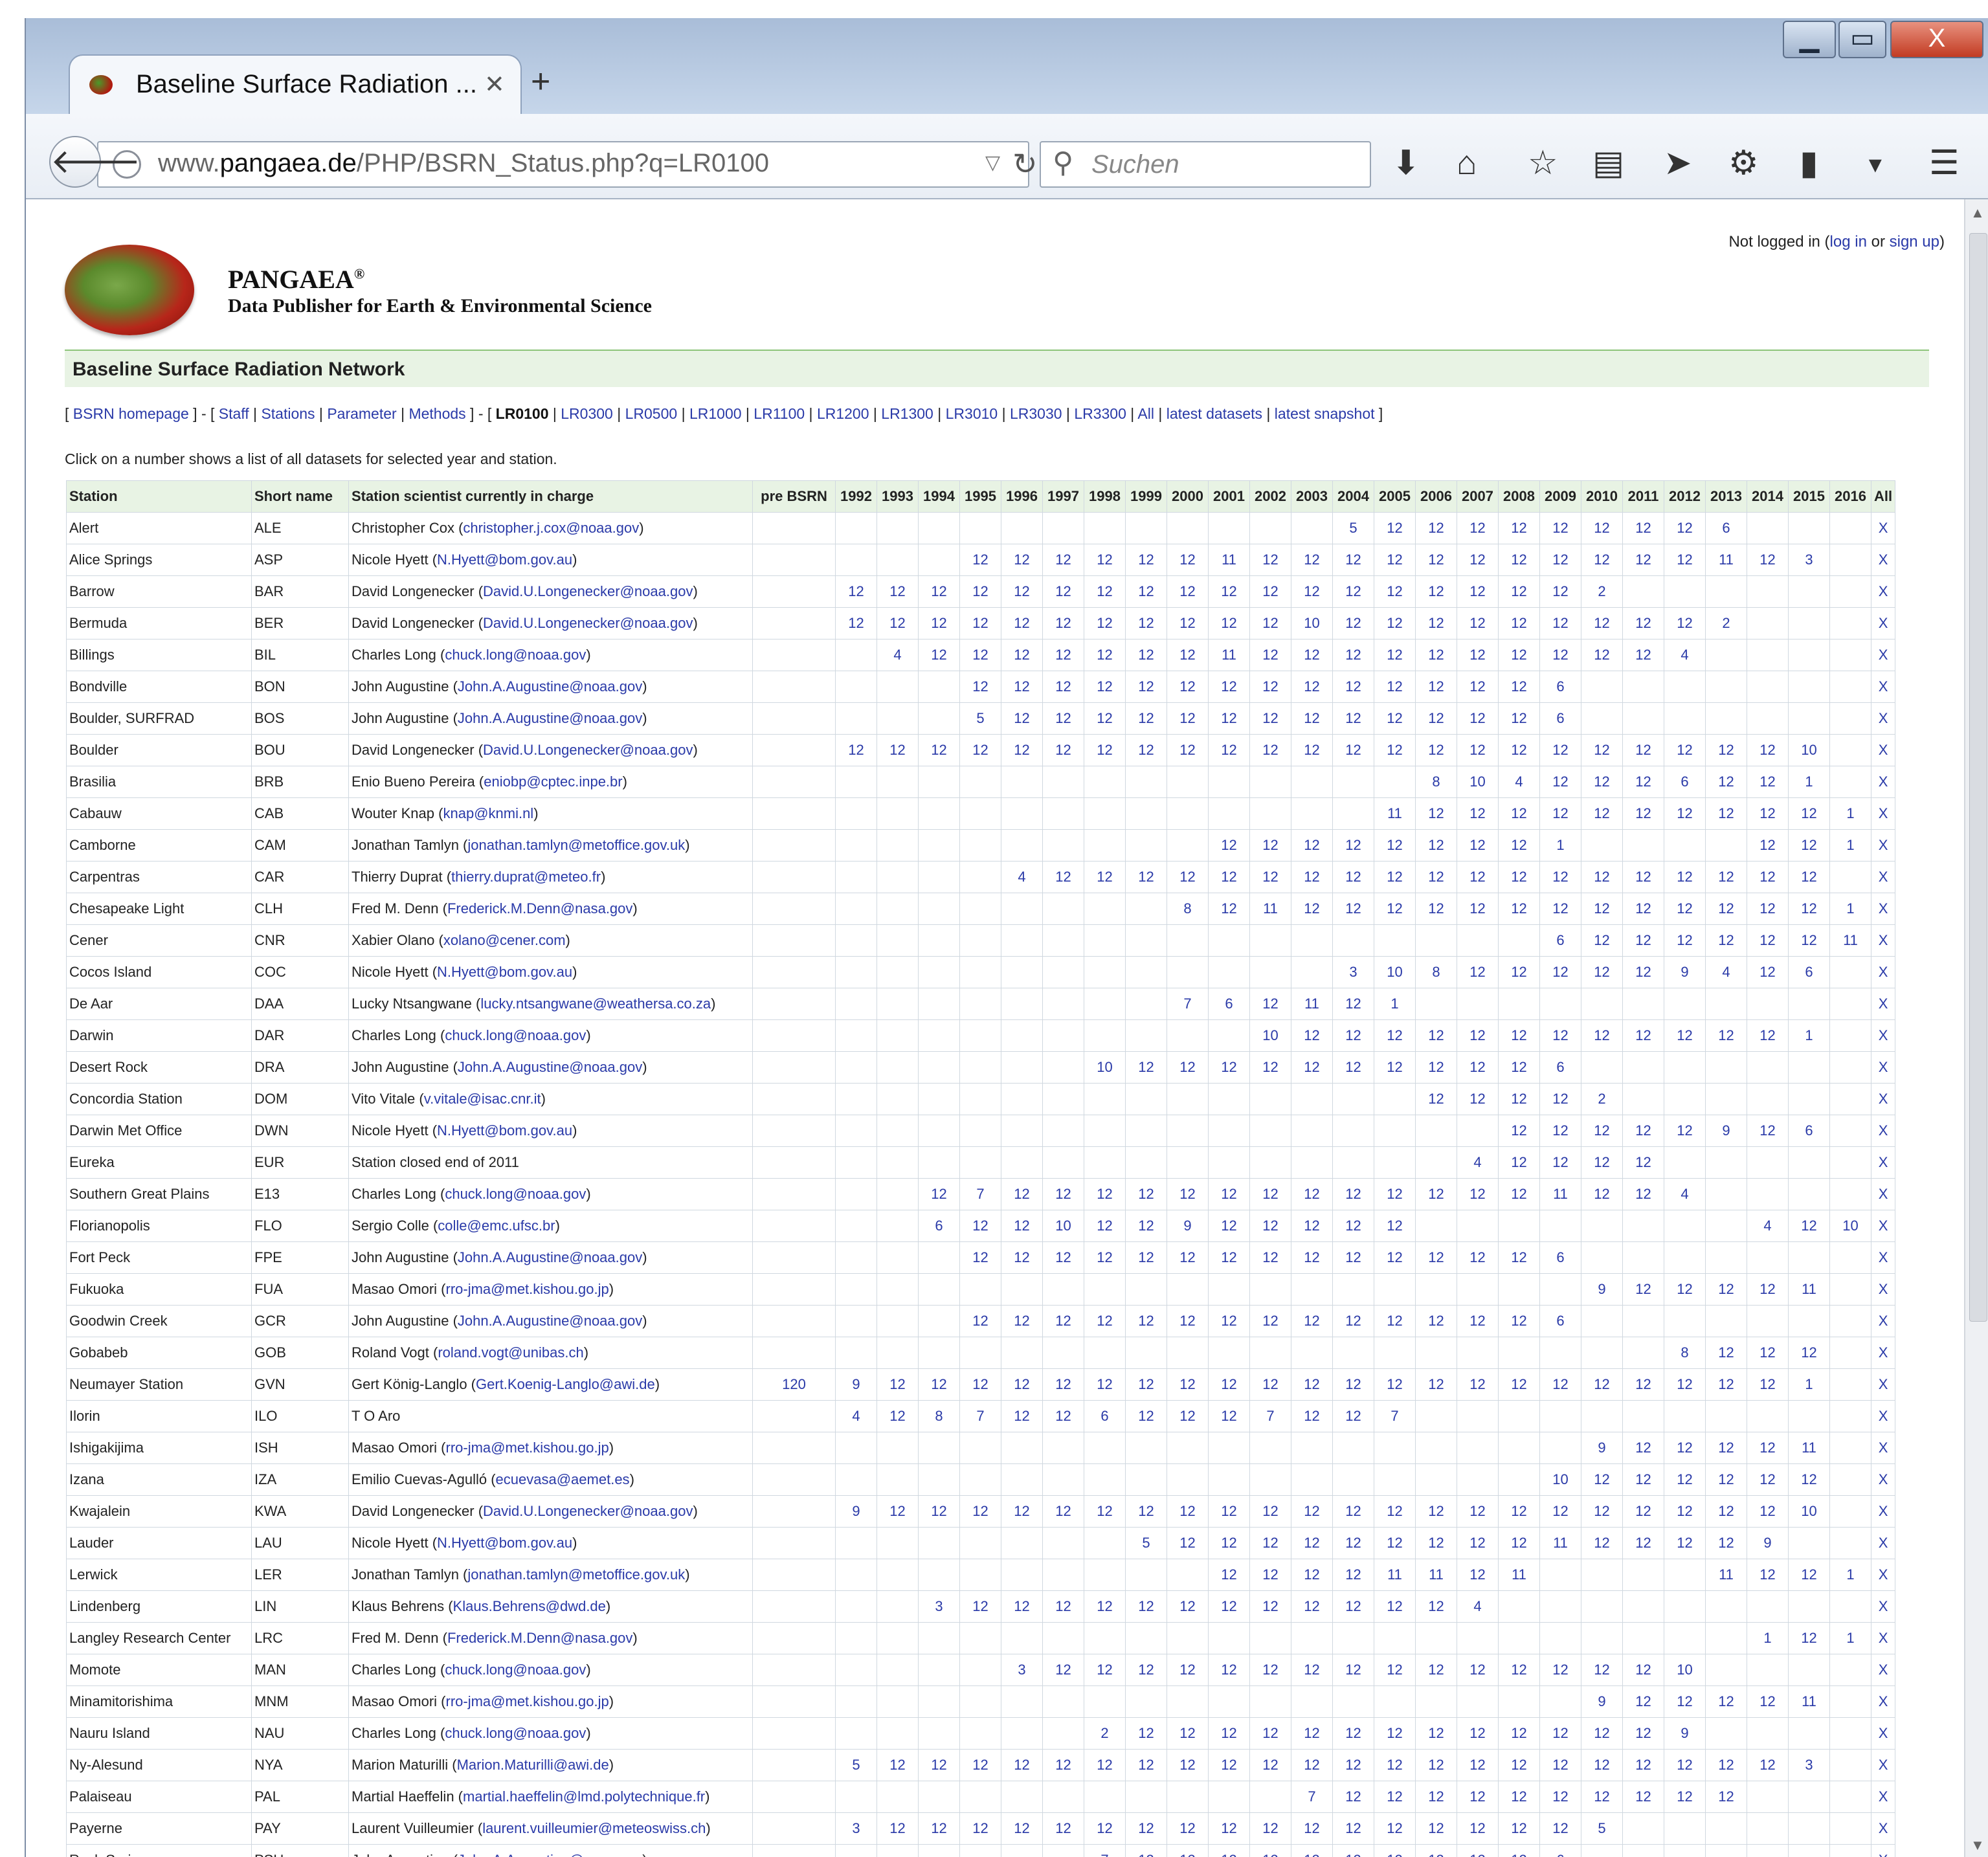 The image size is (1988, 1857). Describe the element at coordinates (843, 414) in the screenshot. I see `nav-link-lr1200: LR1200` at that location.